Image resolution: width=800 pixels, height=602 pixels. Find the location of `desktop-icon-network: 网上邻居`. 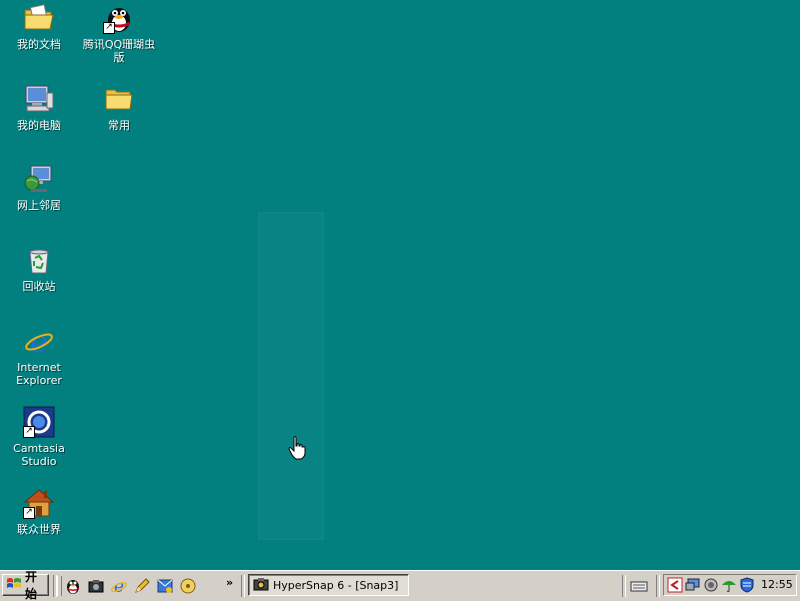

desktop-icon-network: 网上邻居 is located at coordinates (39, 187).